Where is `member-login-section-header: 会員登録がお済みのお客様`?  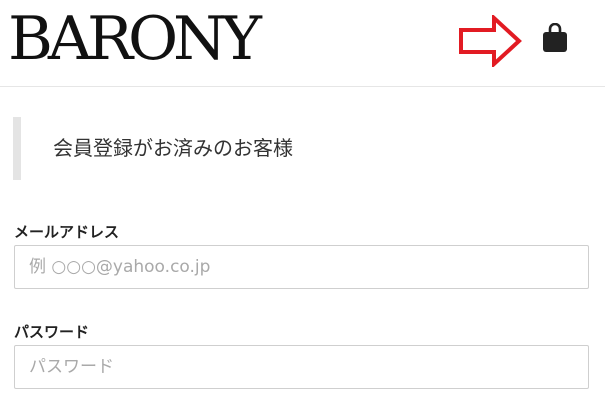 member-login-section-header: 会員登録がお済みのお客様 is located at coordinates (293, 148).